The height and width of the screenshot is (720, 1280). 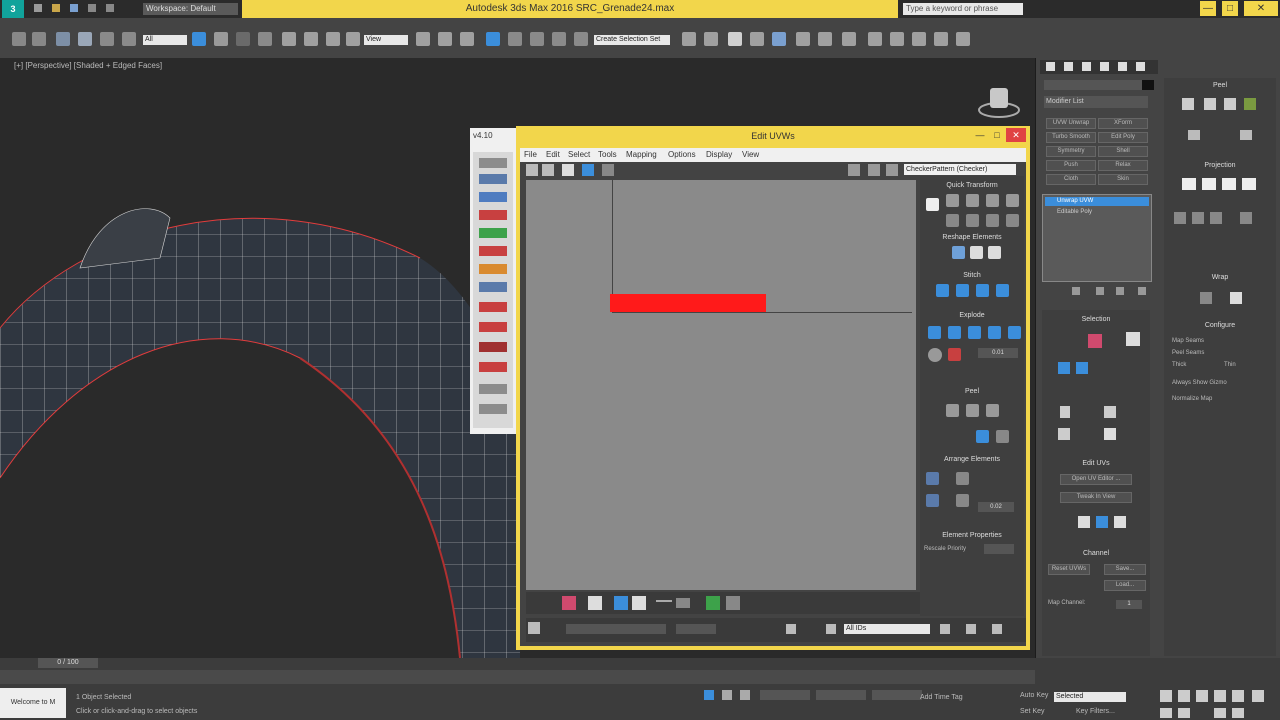 What do you see at coordinates (791, 629) in the screenshot?
I see `zoom-icon` at bounding box center [791, 629].